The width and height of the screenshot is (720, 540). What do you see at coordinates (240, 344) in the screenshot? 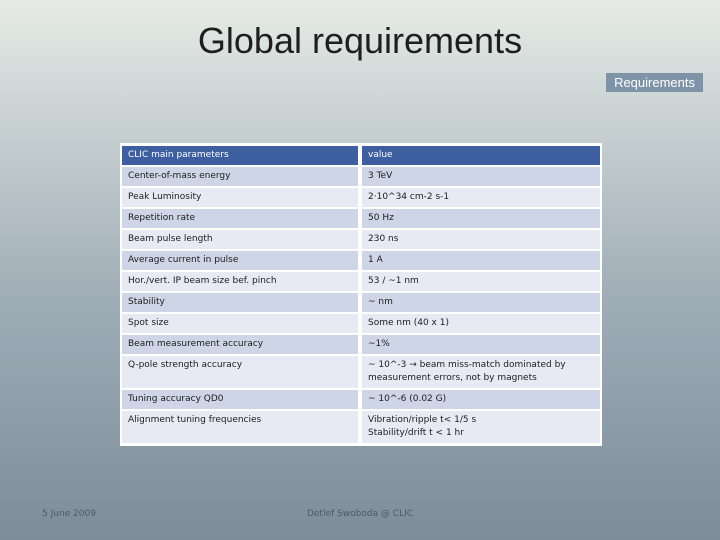
I see `row-parameter: Beam measurement accuracy` at bounding box center [240, 344].